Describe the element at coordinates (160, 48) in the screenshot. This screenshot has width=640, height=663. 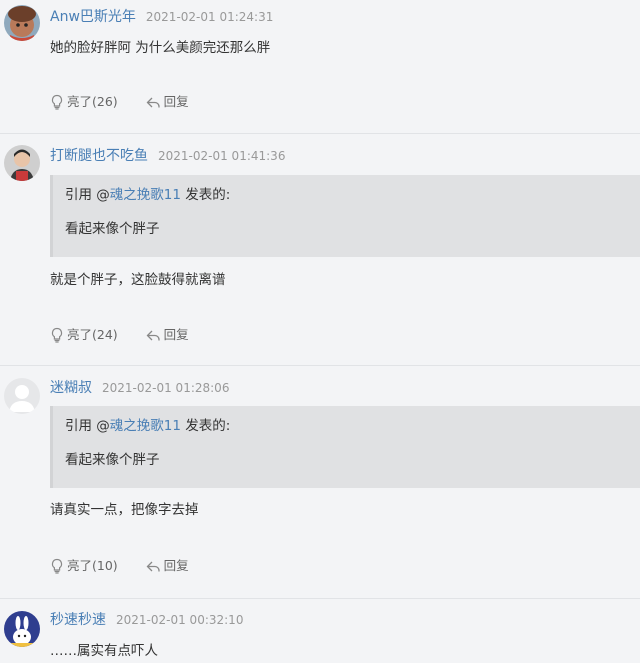
I see `comment-text: 她的脸好胖阿 为什么美颜完还那么胖` at that location.